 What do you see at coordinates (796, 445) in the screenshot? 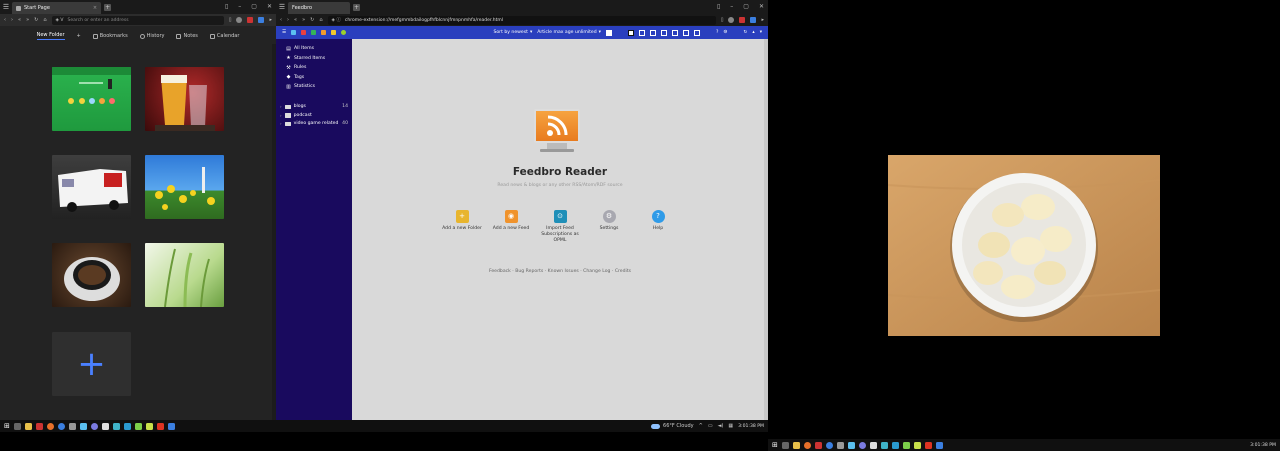
I see `file-explorer-icon` at bounding box center [796, 445].